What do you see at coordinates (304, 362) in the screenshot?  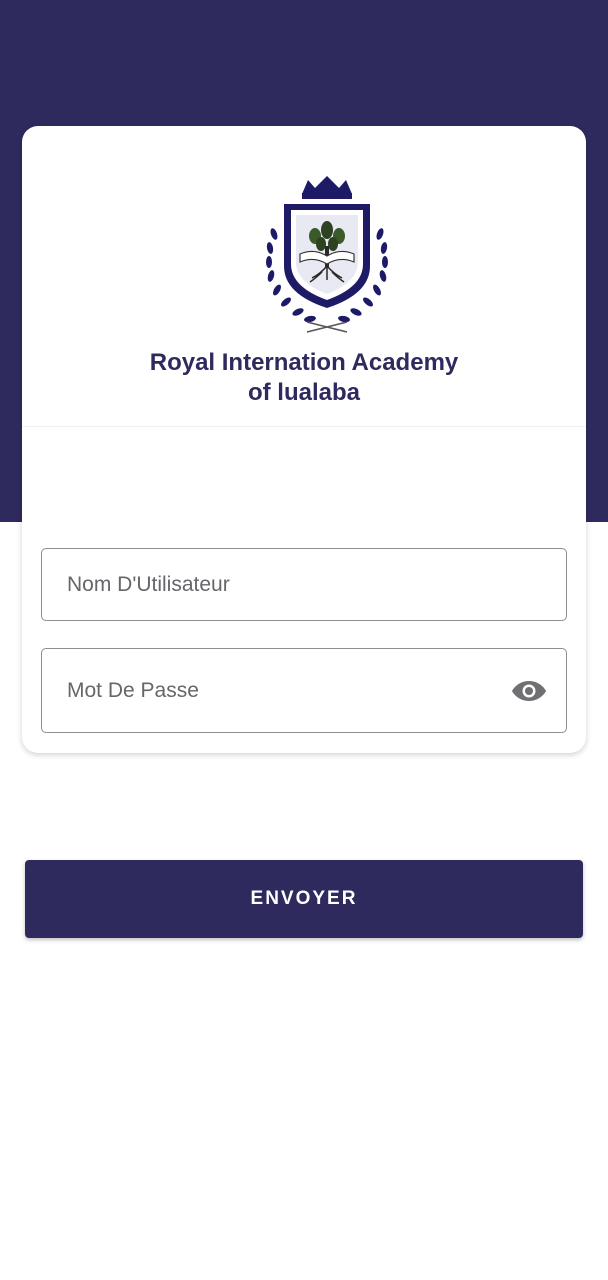 I see `school-name-line1: Royal Internation Academy` at bounding box center [304, 362].